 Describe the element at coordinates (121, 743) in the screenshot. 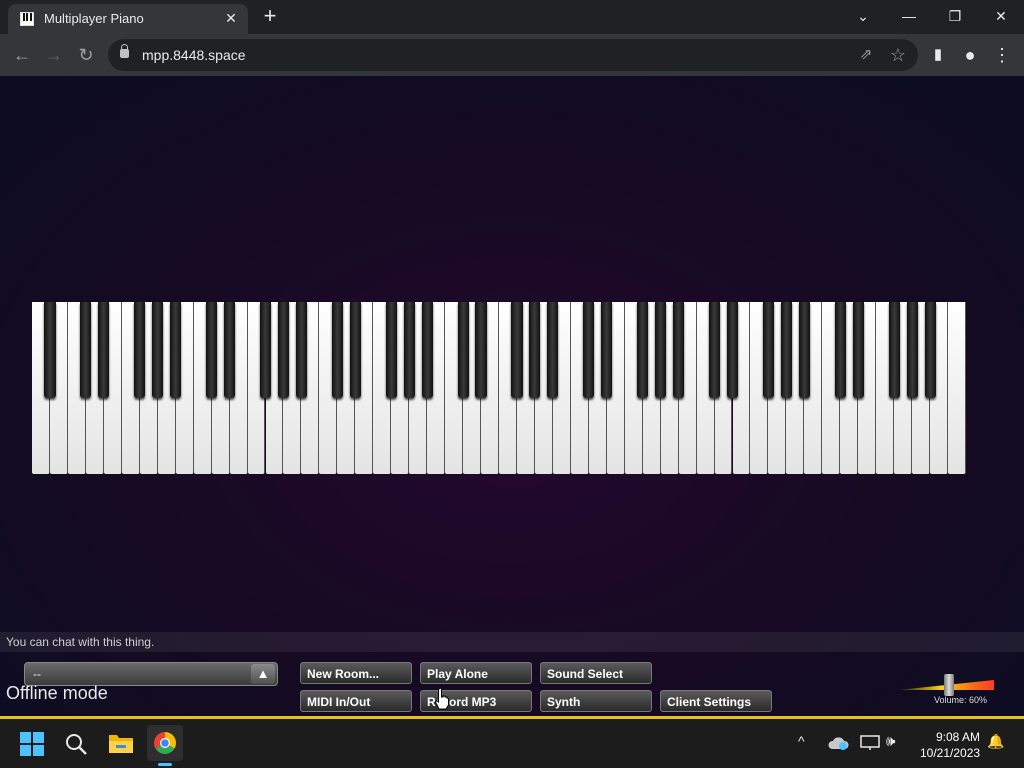

I see `file-explorer-icon` at that location.